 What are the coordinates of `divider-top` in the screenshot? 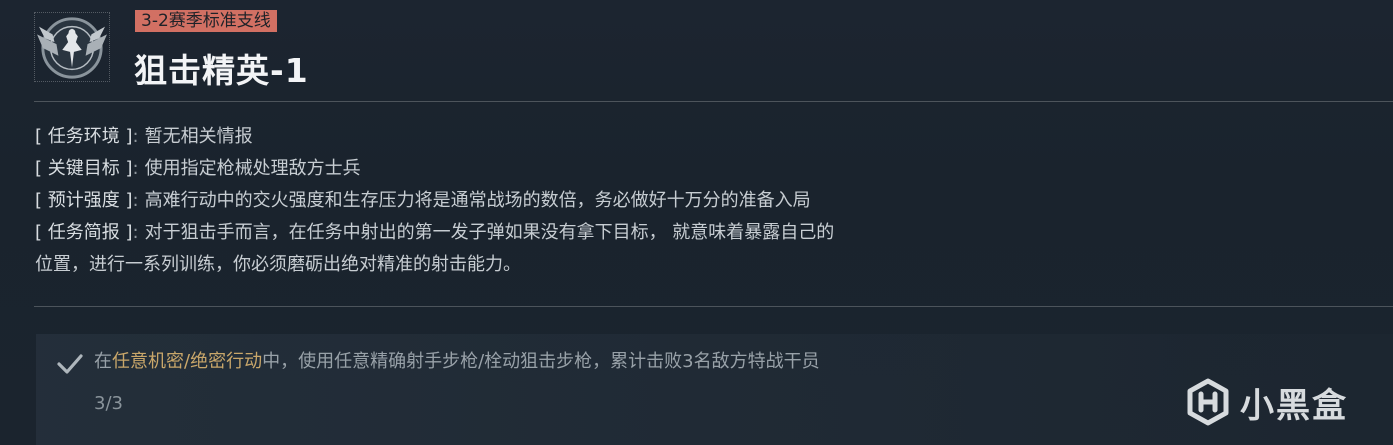 It's located at (713, 101).